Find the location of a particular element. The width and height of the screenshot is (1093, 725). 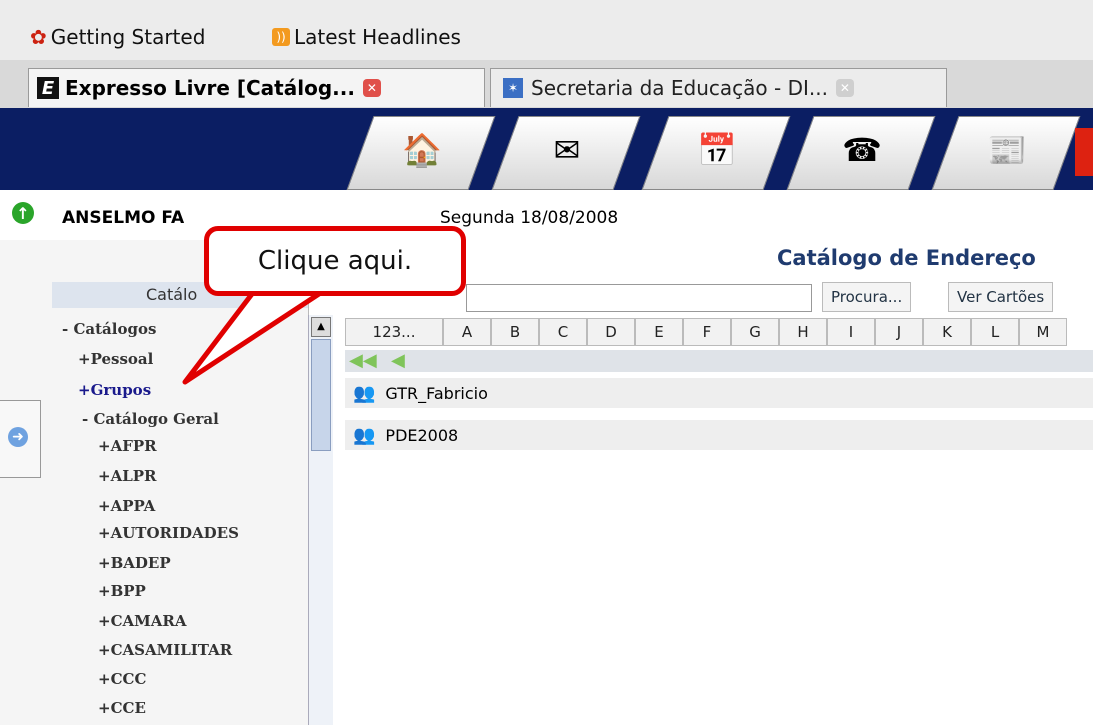

list-item: 👥 GTR_Fabricio is located at coordinates (719, 393).